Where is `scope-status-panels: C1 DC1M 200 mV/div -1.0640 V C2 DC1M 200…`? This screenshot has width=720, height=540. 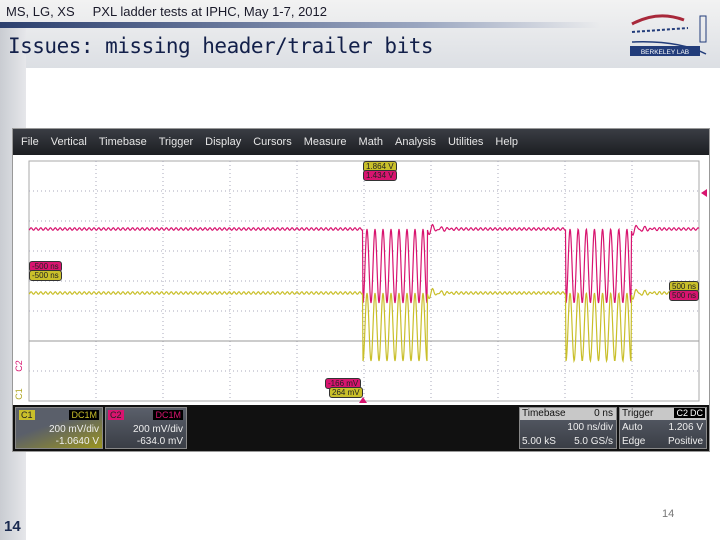
scope-status-panels: C1 DC1M 200 mV/div -1.0640 V C2 DC1M 200… is located at coordinates (361, 428).